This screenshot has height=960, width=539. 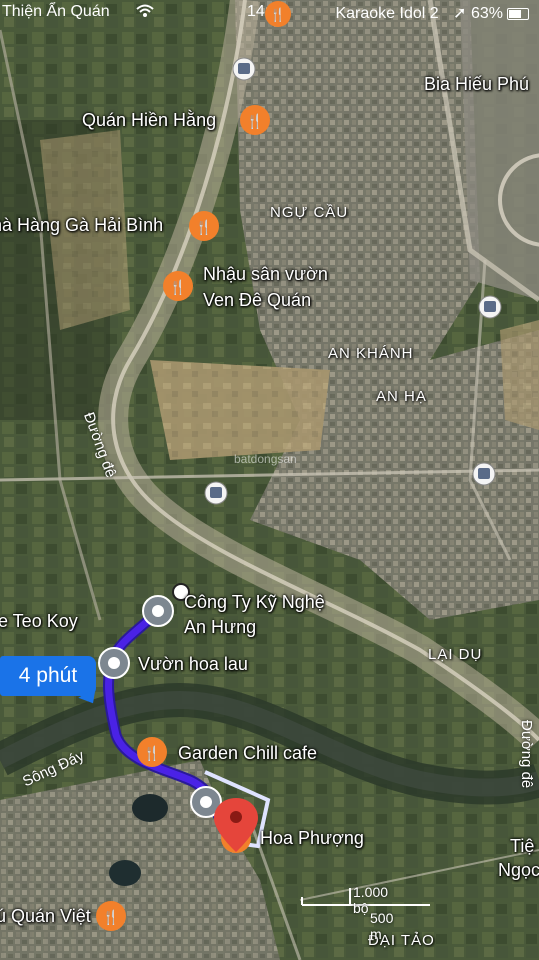 I want to click on place-label: Tiệ, so click(x=522, y=846).